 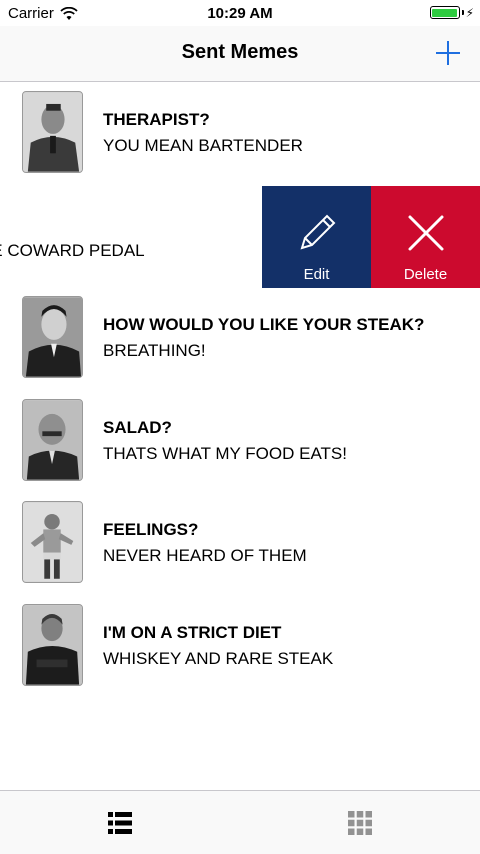 What do you see at coordinates (316, 274) in the screenshot?
I see `edit-label: Edit` at bounding box center [316, 274].